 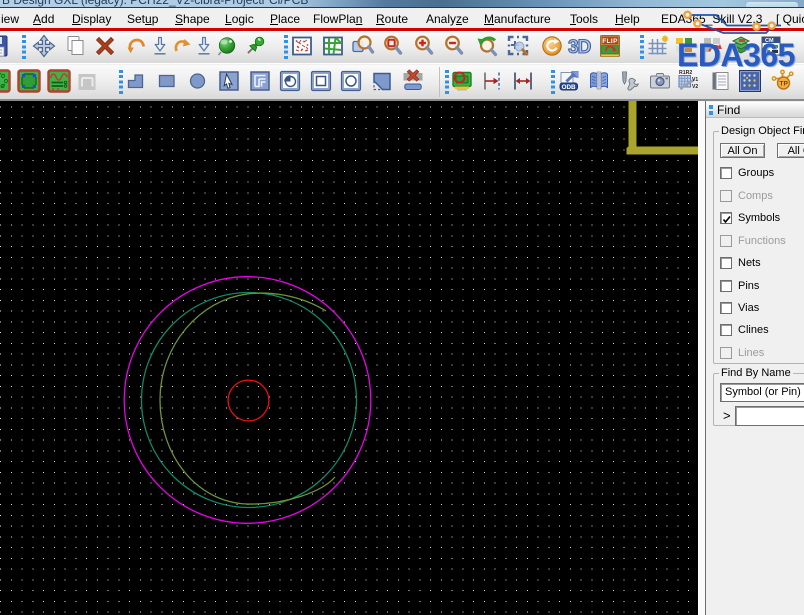 What do you see at coordinates (610, 41) in the screenshot?
I see `svg-text: FLIP` at bounding box center [610, 41].